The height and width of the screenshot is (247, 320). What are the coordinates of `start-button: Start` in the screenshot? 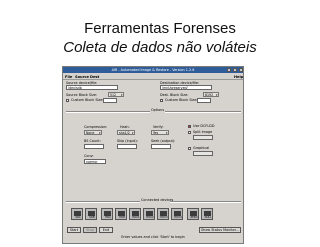 It's located at (74, 230).